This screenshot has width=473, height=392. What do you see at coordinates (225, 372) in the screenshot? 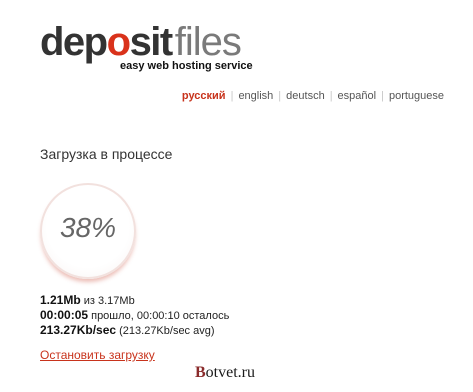
I see `watermark: Botvet.ru` at bounding box center [225, 372].